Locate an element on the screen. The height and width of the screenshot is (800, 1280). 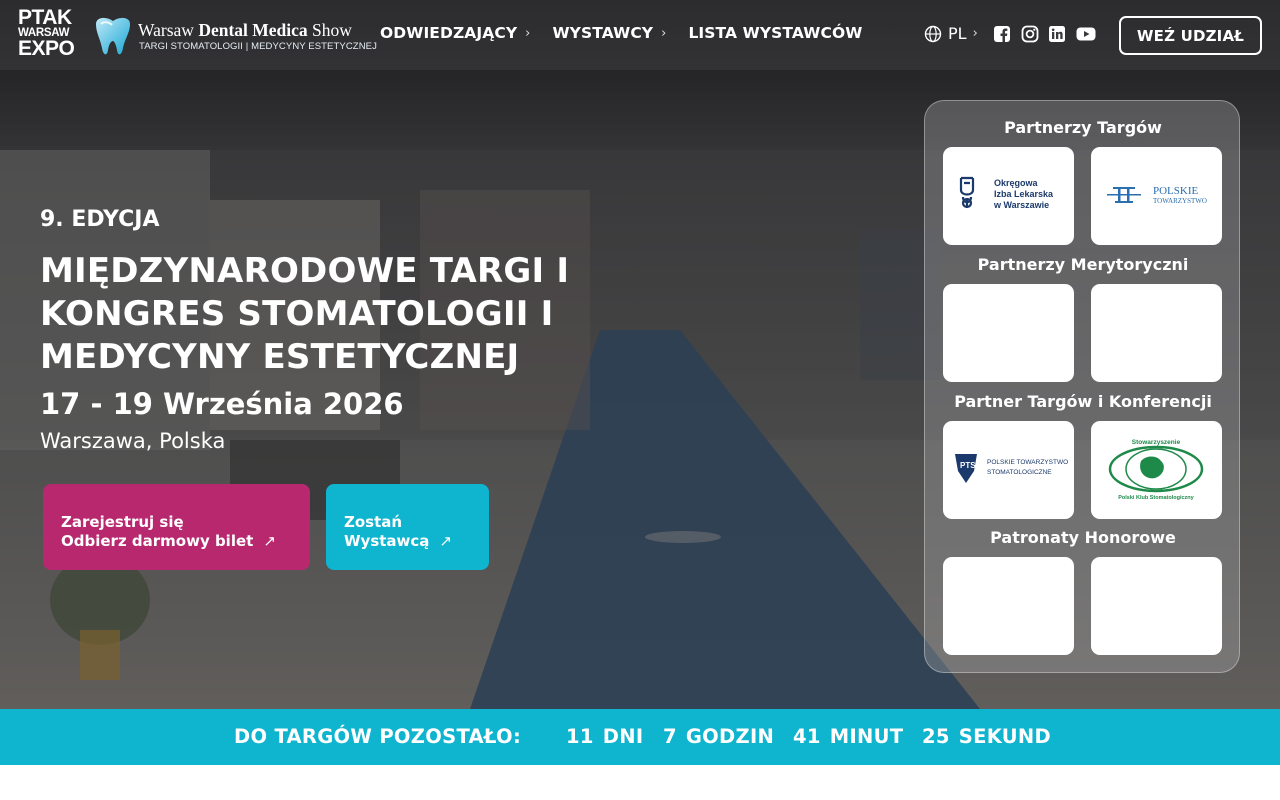
countdown-days: 11 DNI is located at coordinates (605, 736).